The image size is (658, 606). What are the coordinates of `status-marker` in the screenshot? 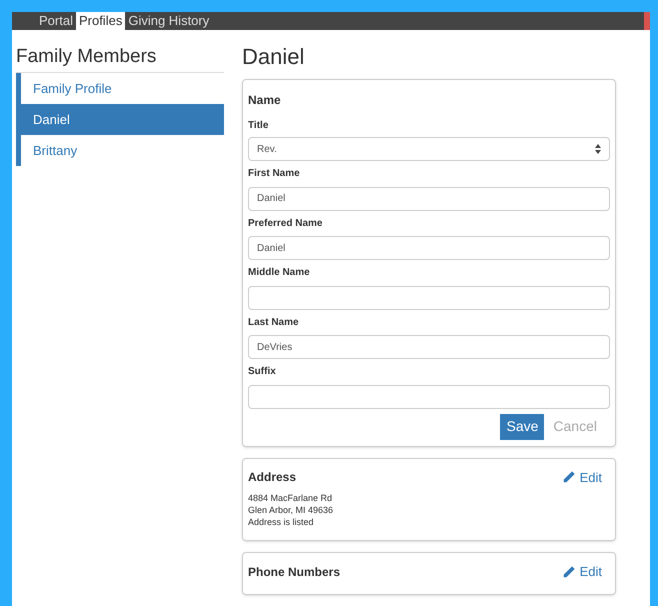 It's located at (647, 21).